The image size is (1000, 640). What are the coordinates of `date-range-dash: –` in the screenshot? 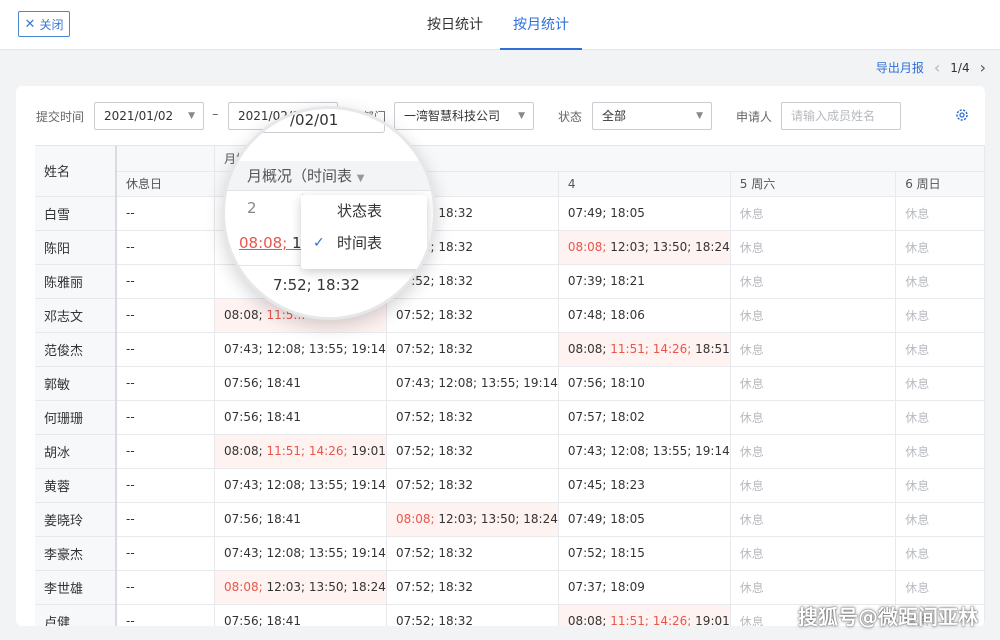 It's located at (215, 114).